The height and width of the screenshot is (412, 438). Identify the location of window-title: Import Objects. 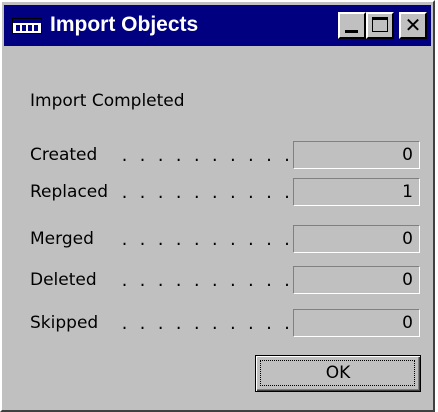
(124, 24).